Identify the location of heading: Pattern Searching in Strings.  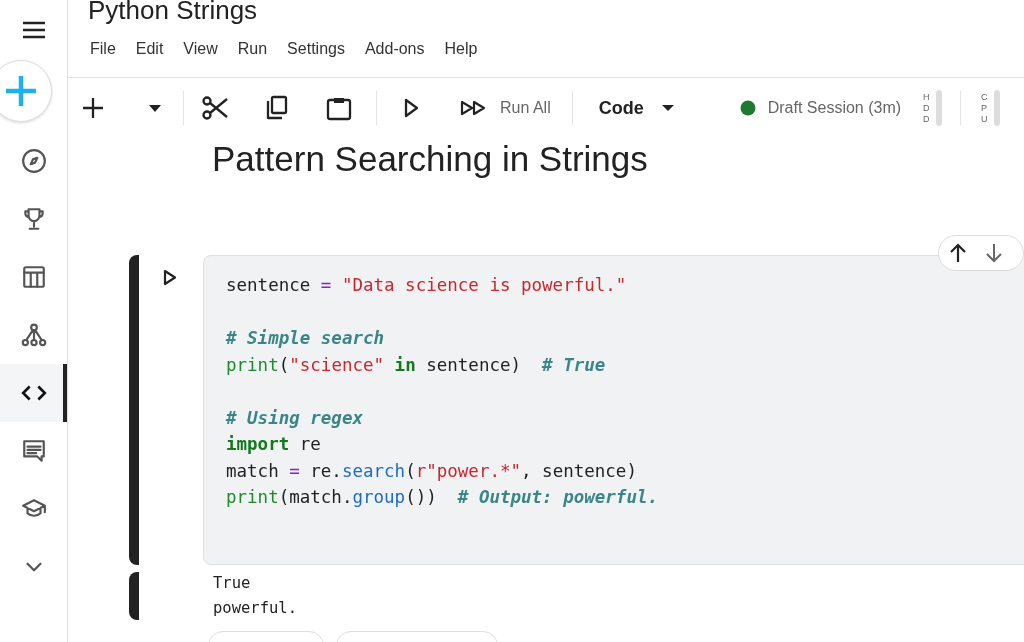
(430, 159).